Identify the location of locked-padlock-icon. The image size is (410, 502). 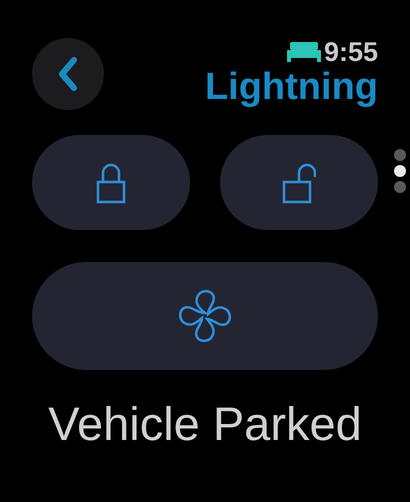
(111, 183).